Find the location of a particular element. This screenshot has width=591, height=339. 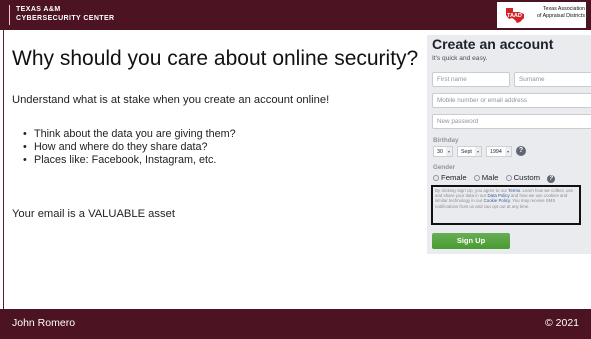

presenter-name: John Romero is located at coordinates (44, 323).